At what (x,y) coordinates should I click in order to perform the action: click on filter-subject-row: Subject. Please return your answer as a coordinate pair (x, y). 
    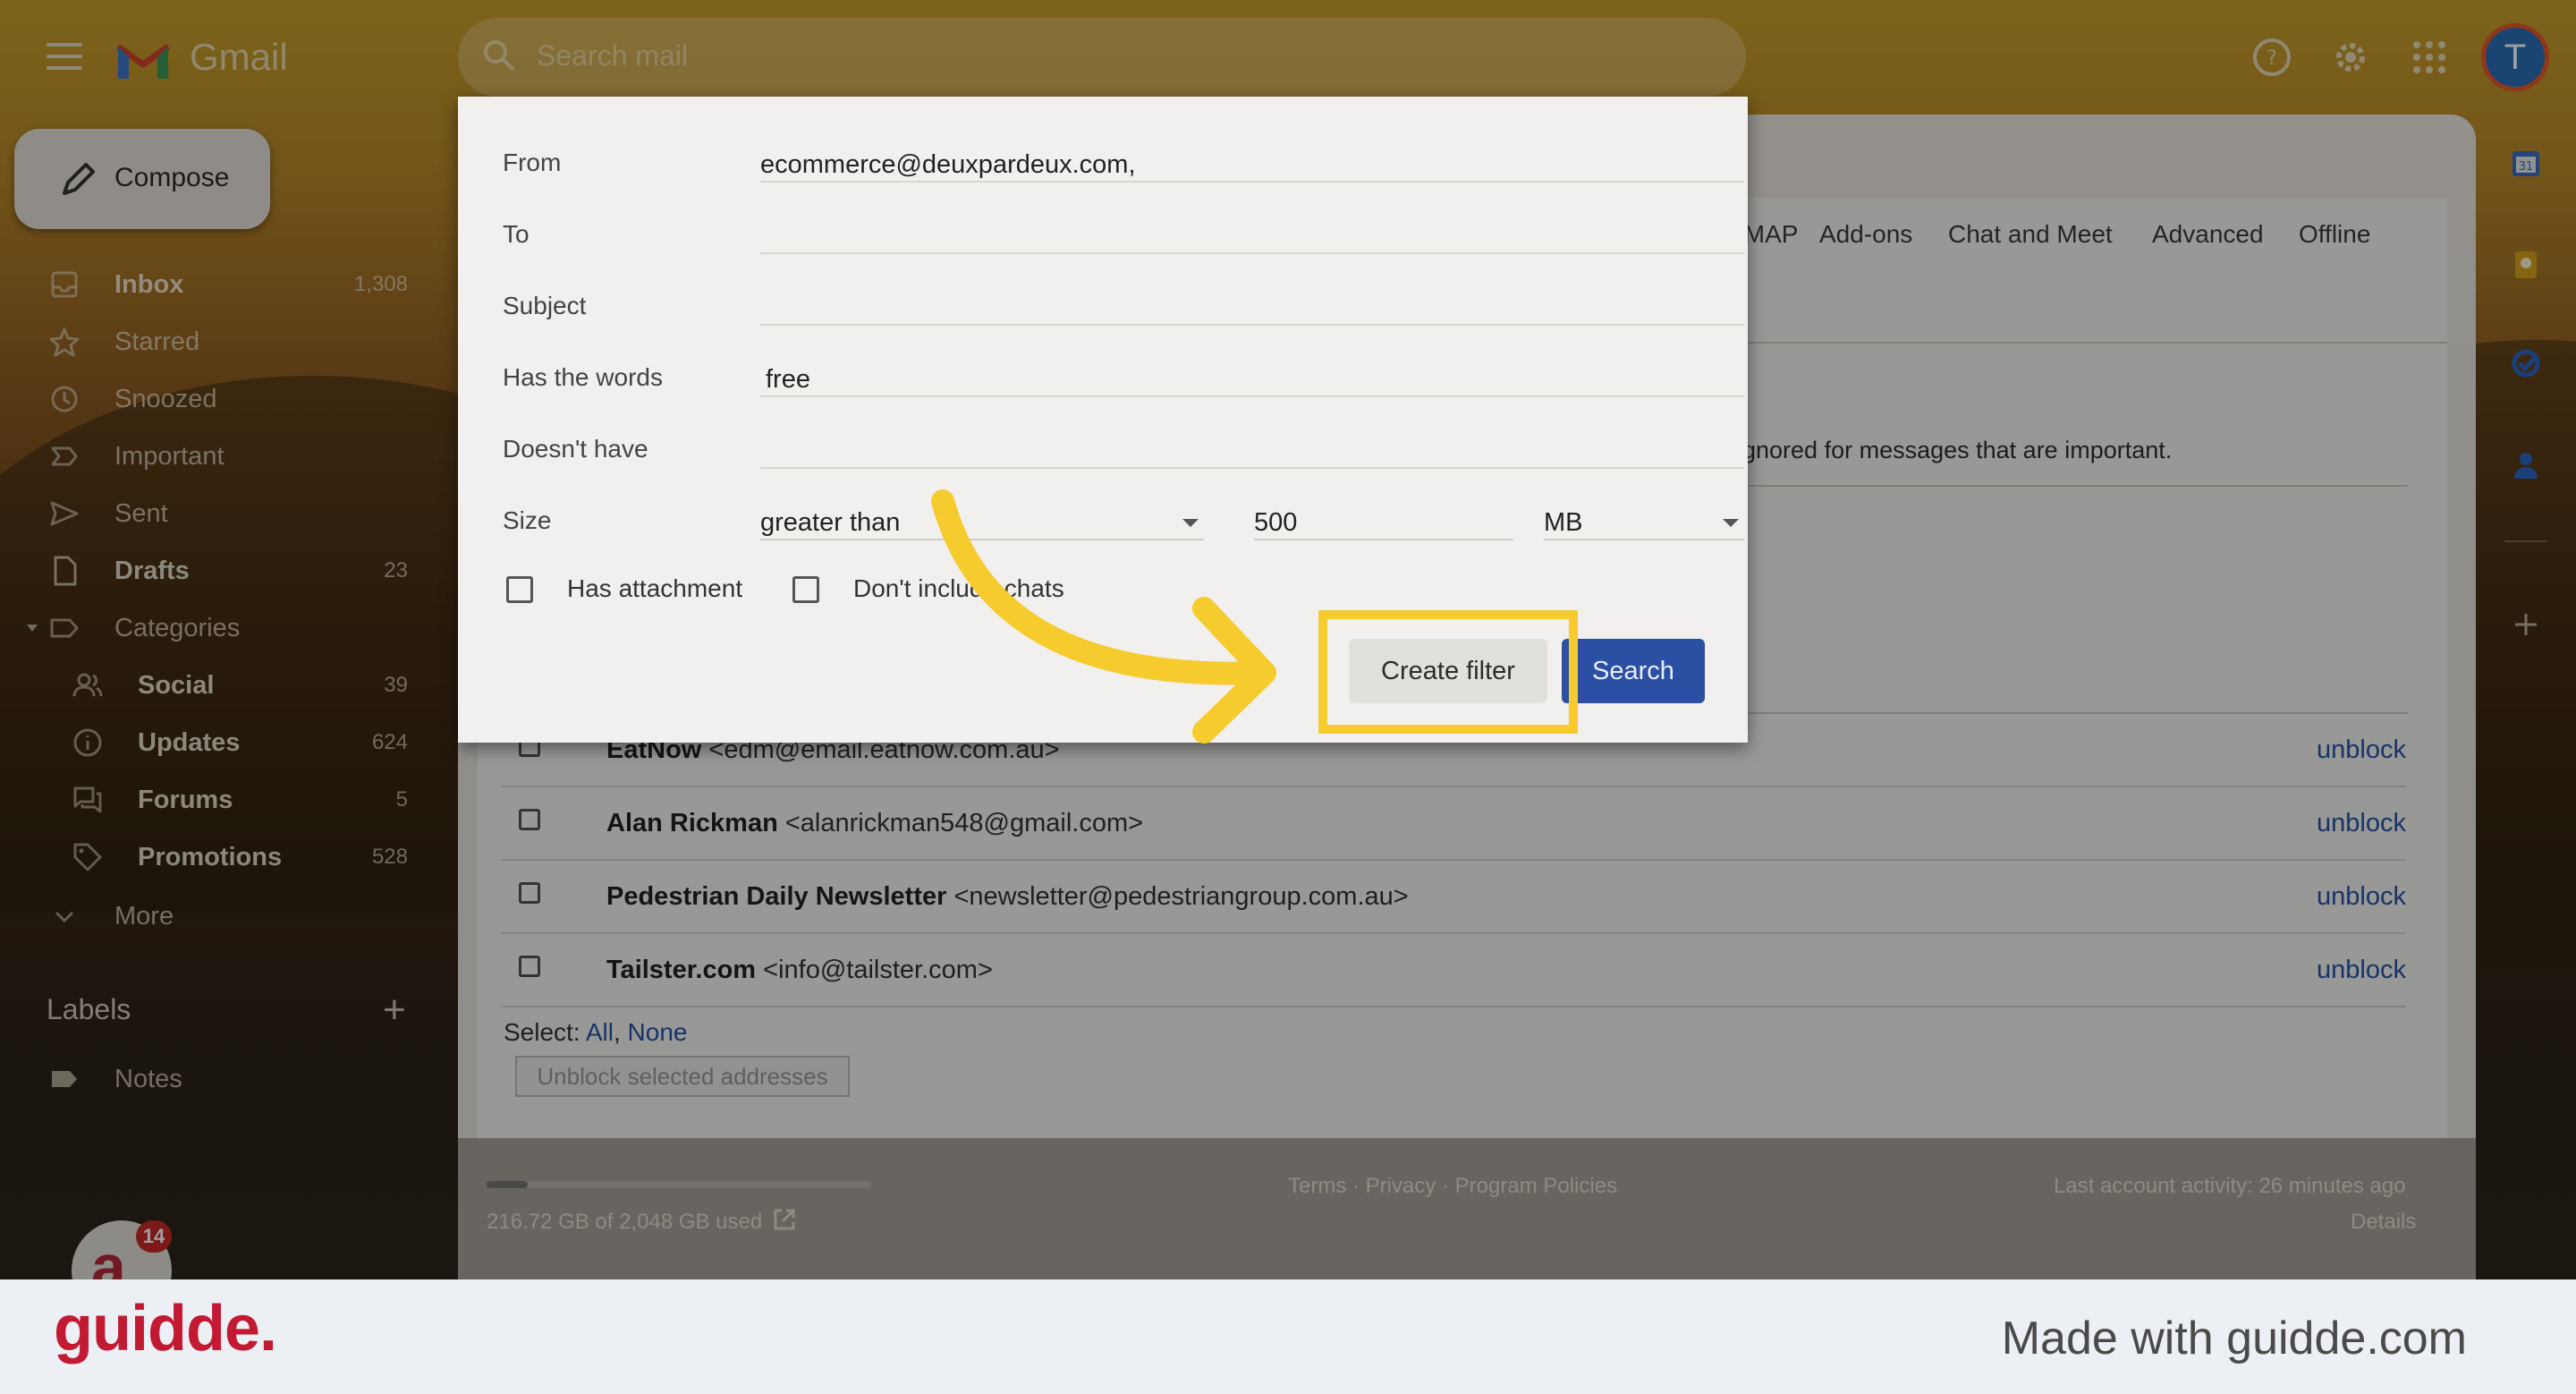
    Looking at the image, I should click on (1123, 306).